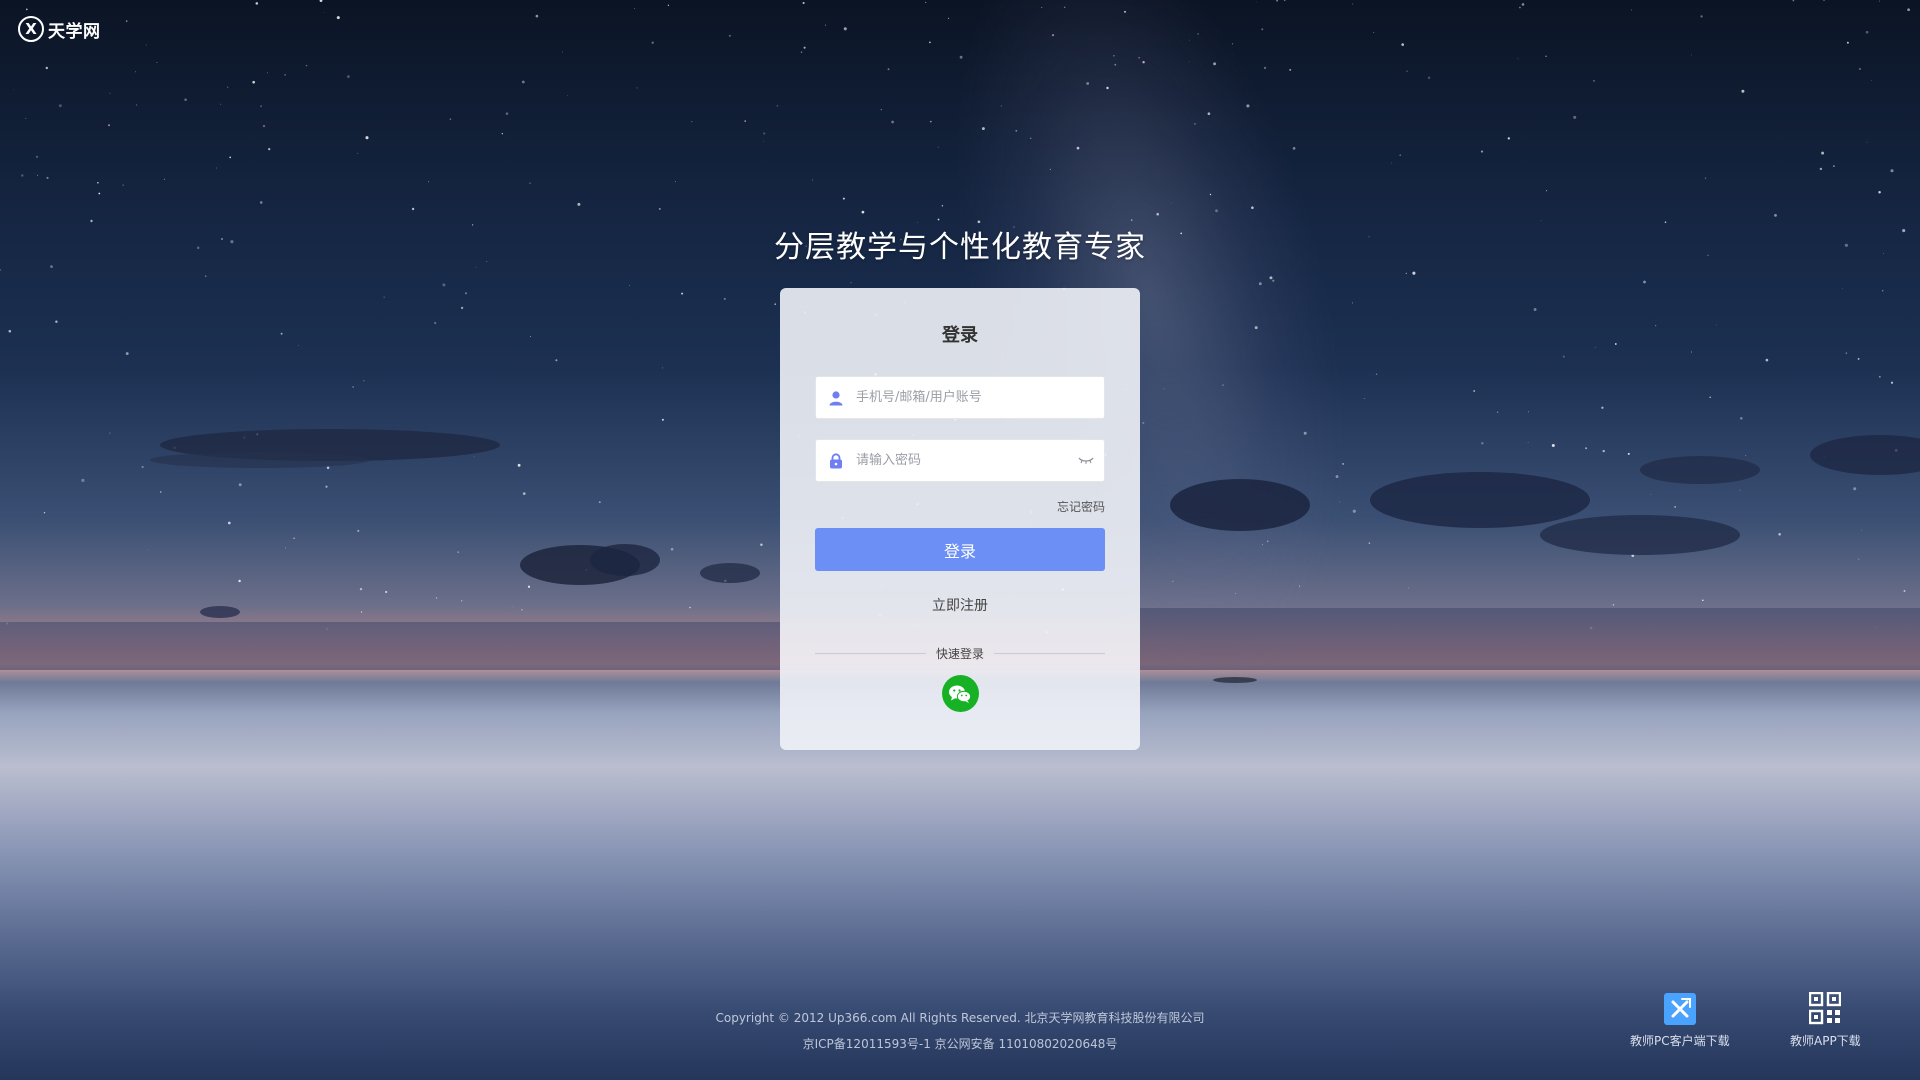 Image resolution: width=1920 pixels, height=1080 pixels. Describe the element at coordinates (960, 519) in the screenshot. I see `login-card: 登录 手机号/邮箱/用户账号 忘记密码 登录 立即注册 快速登录` at that location.